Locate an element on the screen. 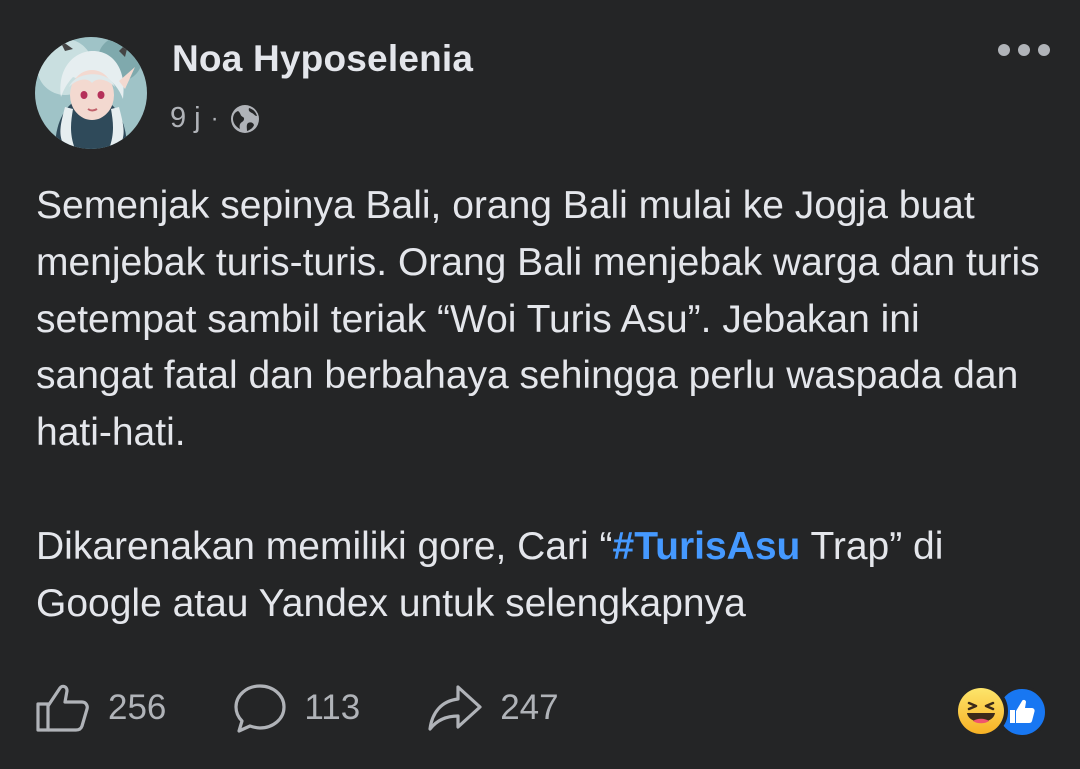 This screenshot has height=769, width=1080. comment-icon is located at coordinates (260, 708).